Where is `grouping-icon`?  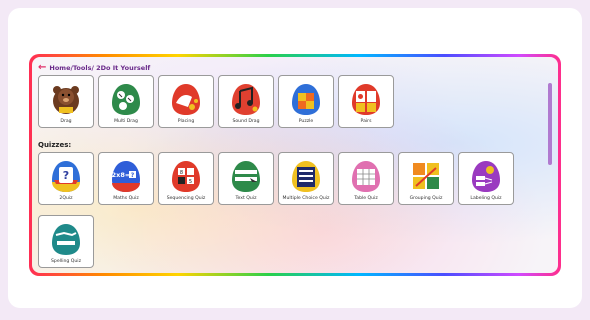
grouping-icon is located at coordinates (426, 176).